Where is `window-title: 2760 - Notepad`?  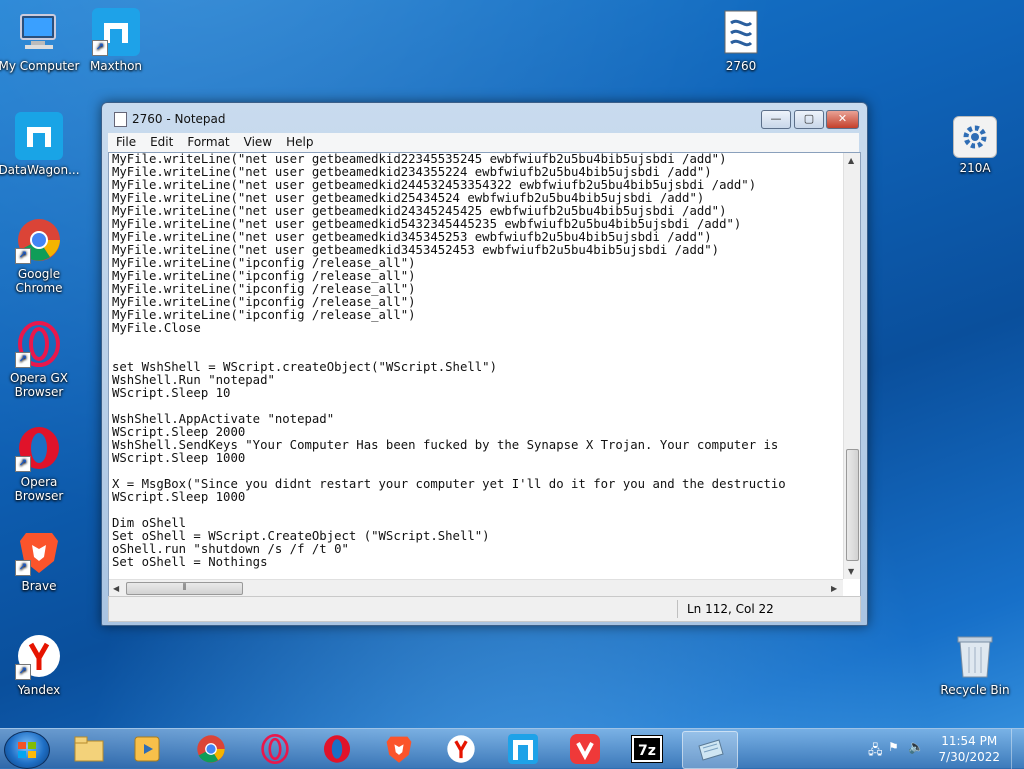 window-title: 2760 - Notepad is located at coordinates (179, 119).